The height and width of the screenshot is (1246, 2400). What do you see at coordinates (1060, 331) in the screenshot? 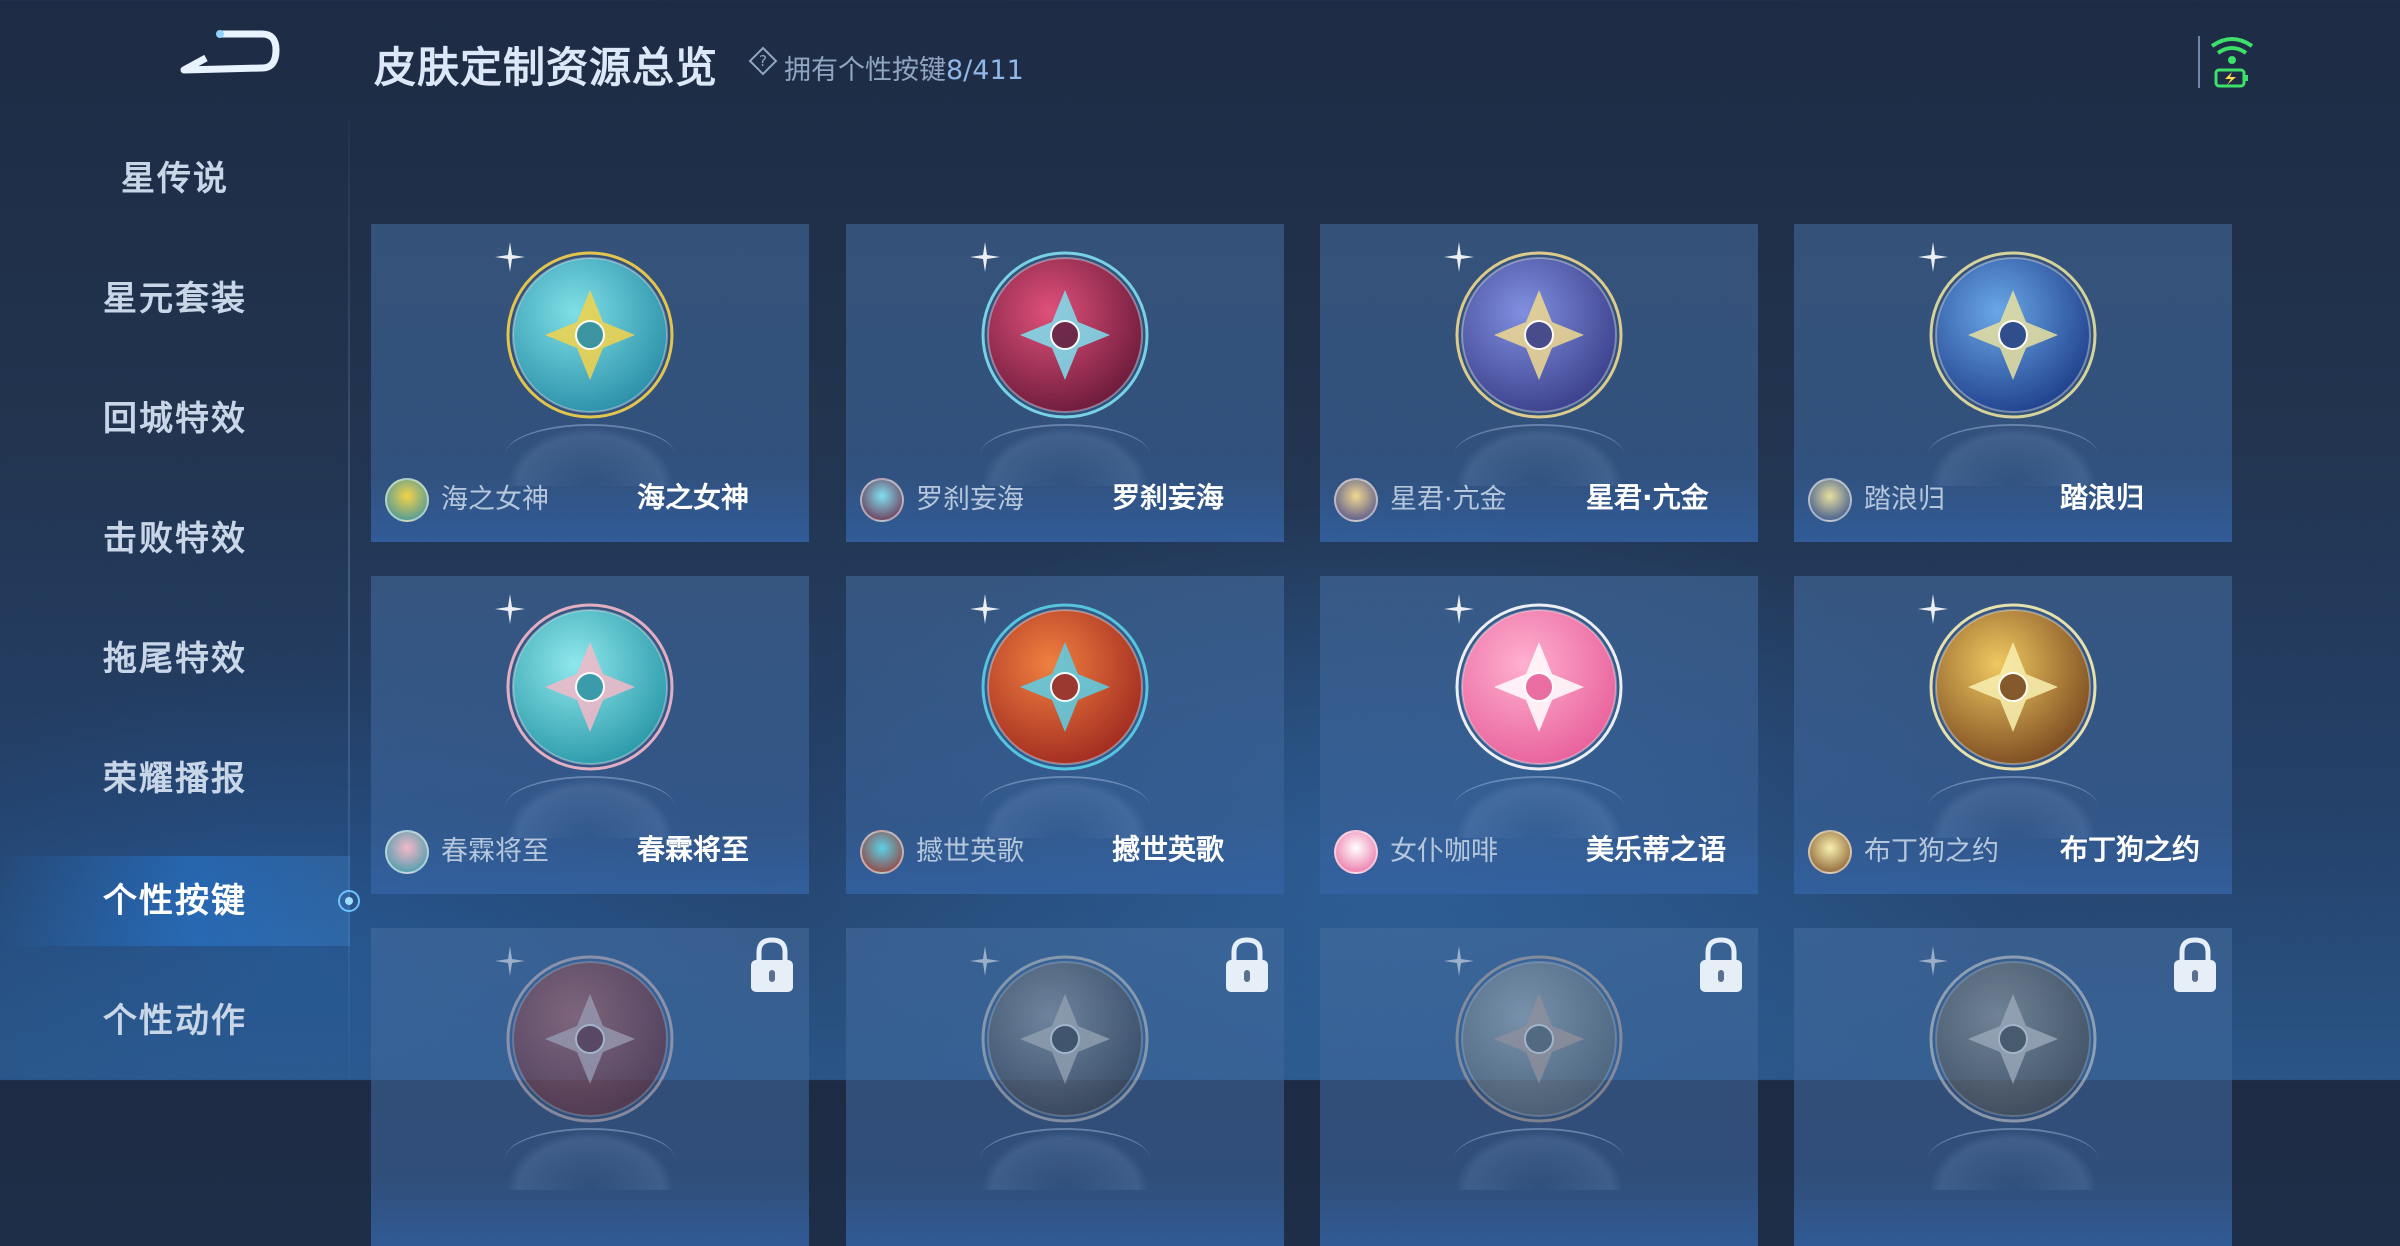
I see `crimson-blade-icon` at bounding box center [1060, 331].